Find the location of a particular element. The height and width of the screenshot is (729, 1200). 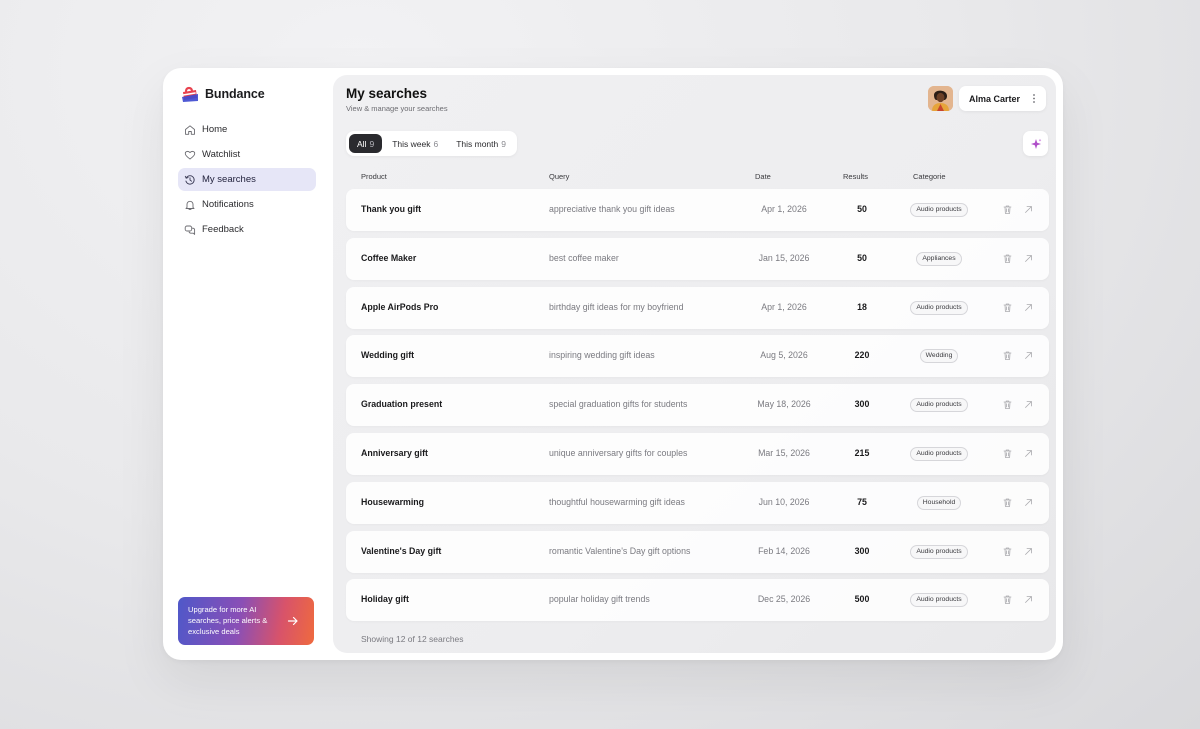

row-query: birthday gift ideas for my boyfriend is located at coordinates (616, 306).